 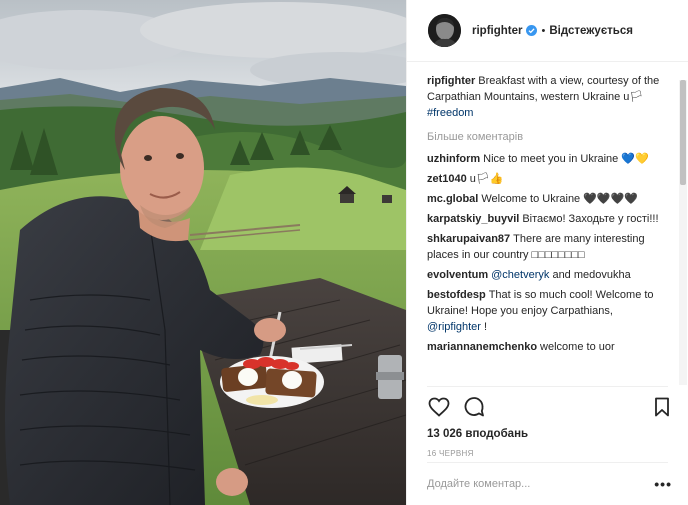 I want to click on comments-scrollbar, so click(x=683, y=232).